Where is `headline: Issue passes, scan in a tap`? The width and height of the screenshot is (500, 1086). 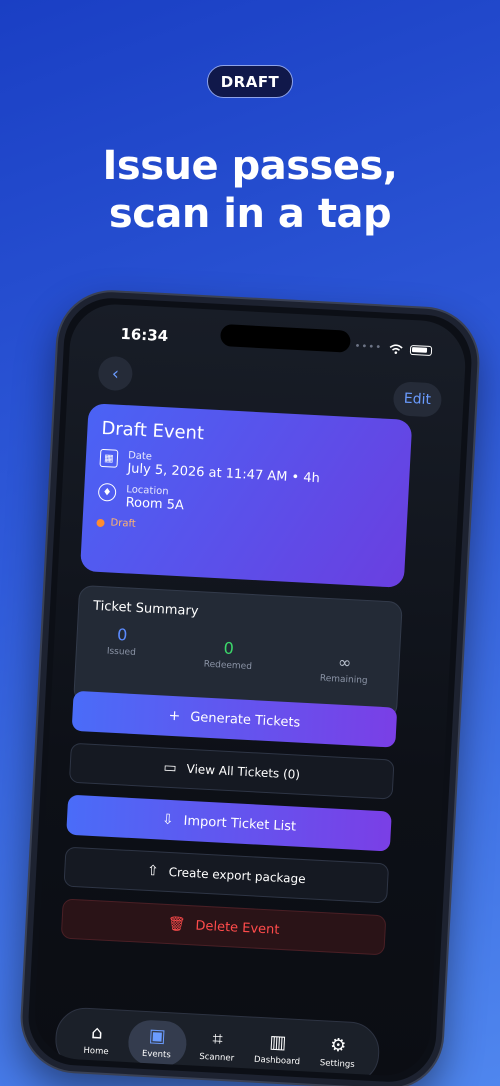
headline: Issue passes, scan in a tap is located at coordinates (250, 190).